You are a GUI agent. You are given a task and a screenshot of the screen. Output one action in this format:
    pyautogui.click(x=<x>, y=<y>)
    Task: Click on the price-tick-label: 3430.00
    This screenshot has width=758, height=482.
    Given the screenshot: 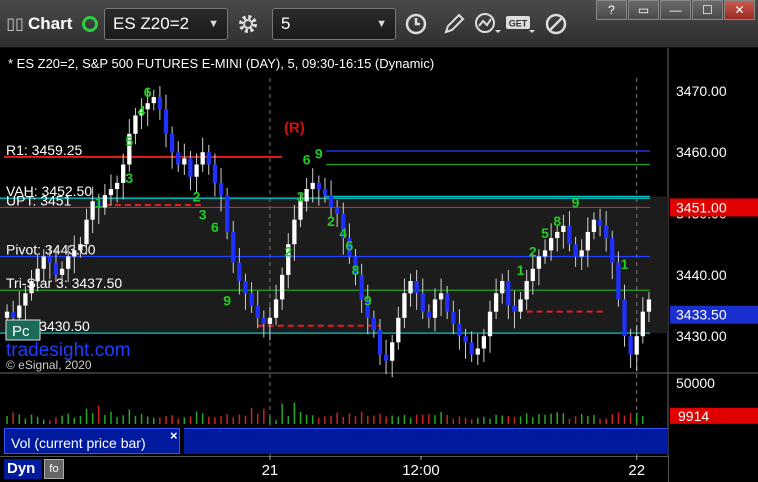 What is the action you would take?
    pyautogui.click(x=701, y=336)
    